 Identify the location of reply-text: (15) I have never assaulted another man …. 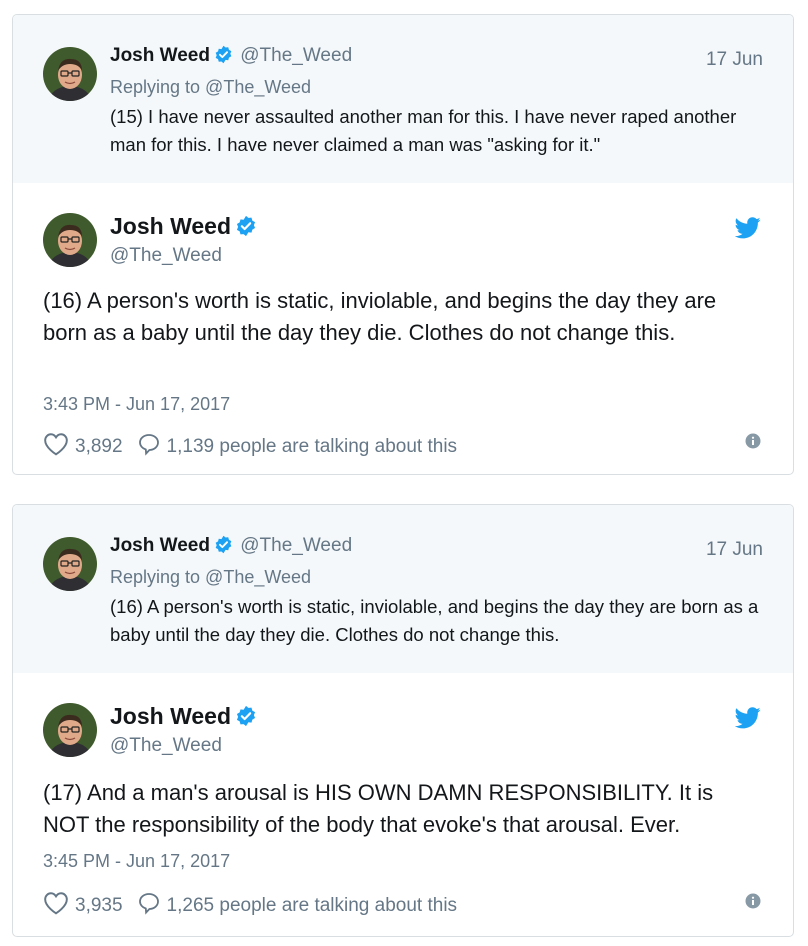
(423, 130).